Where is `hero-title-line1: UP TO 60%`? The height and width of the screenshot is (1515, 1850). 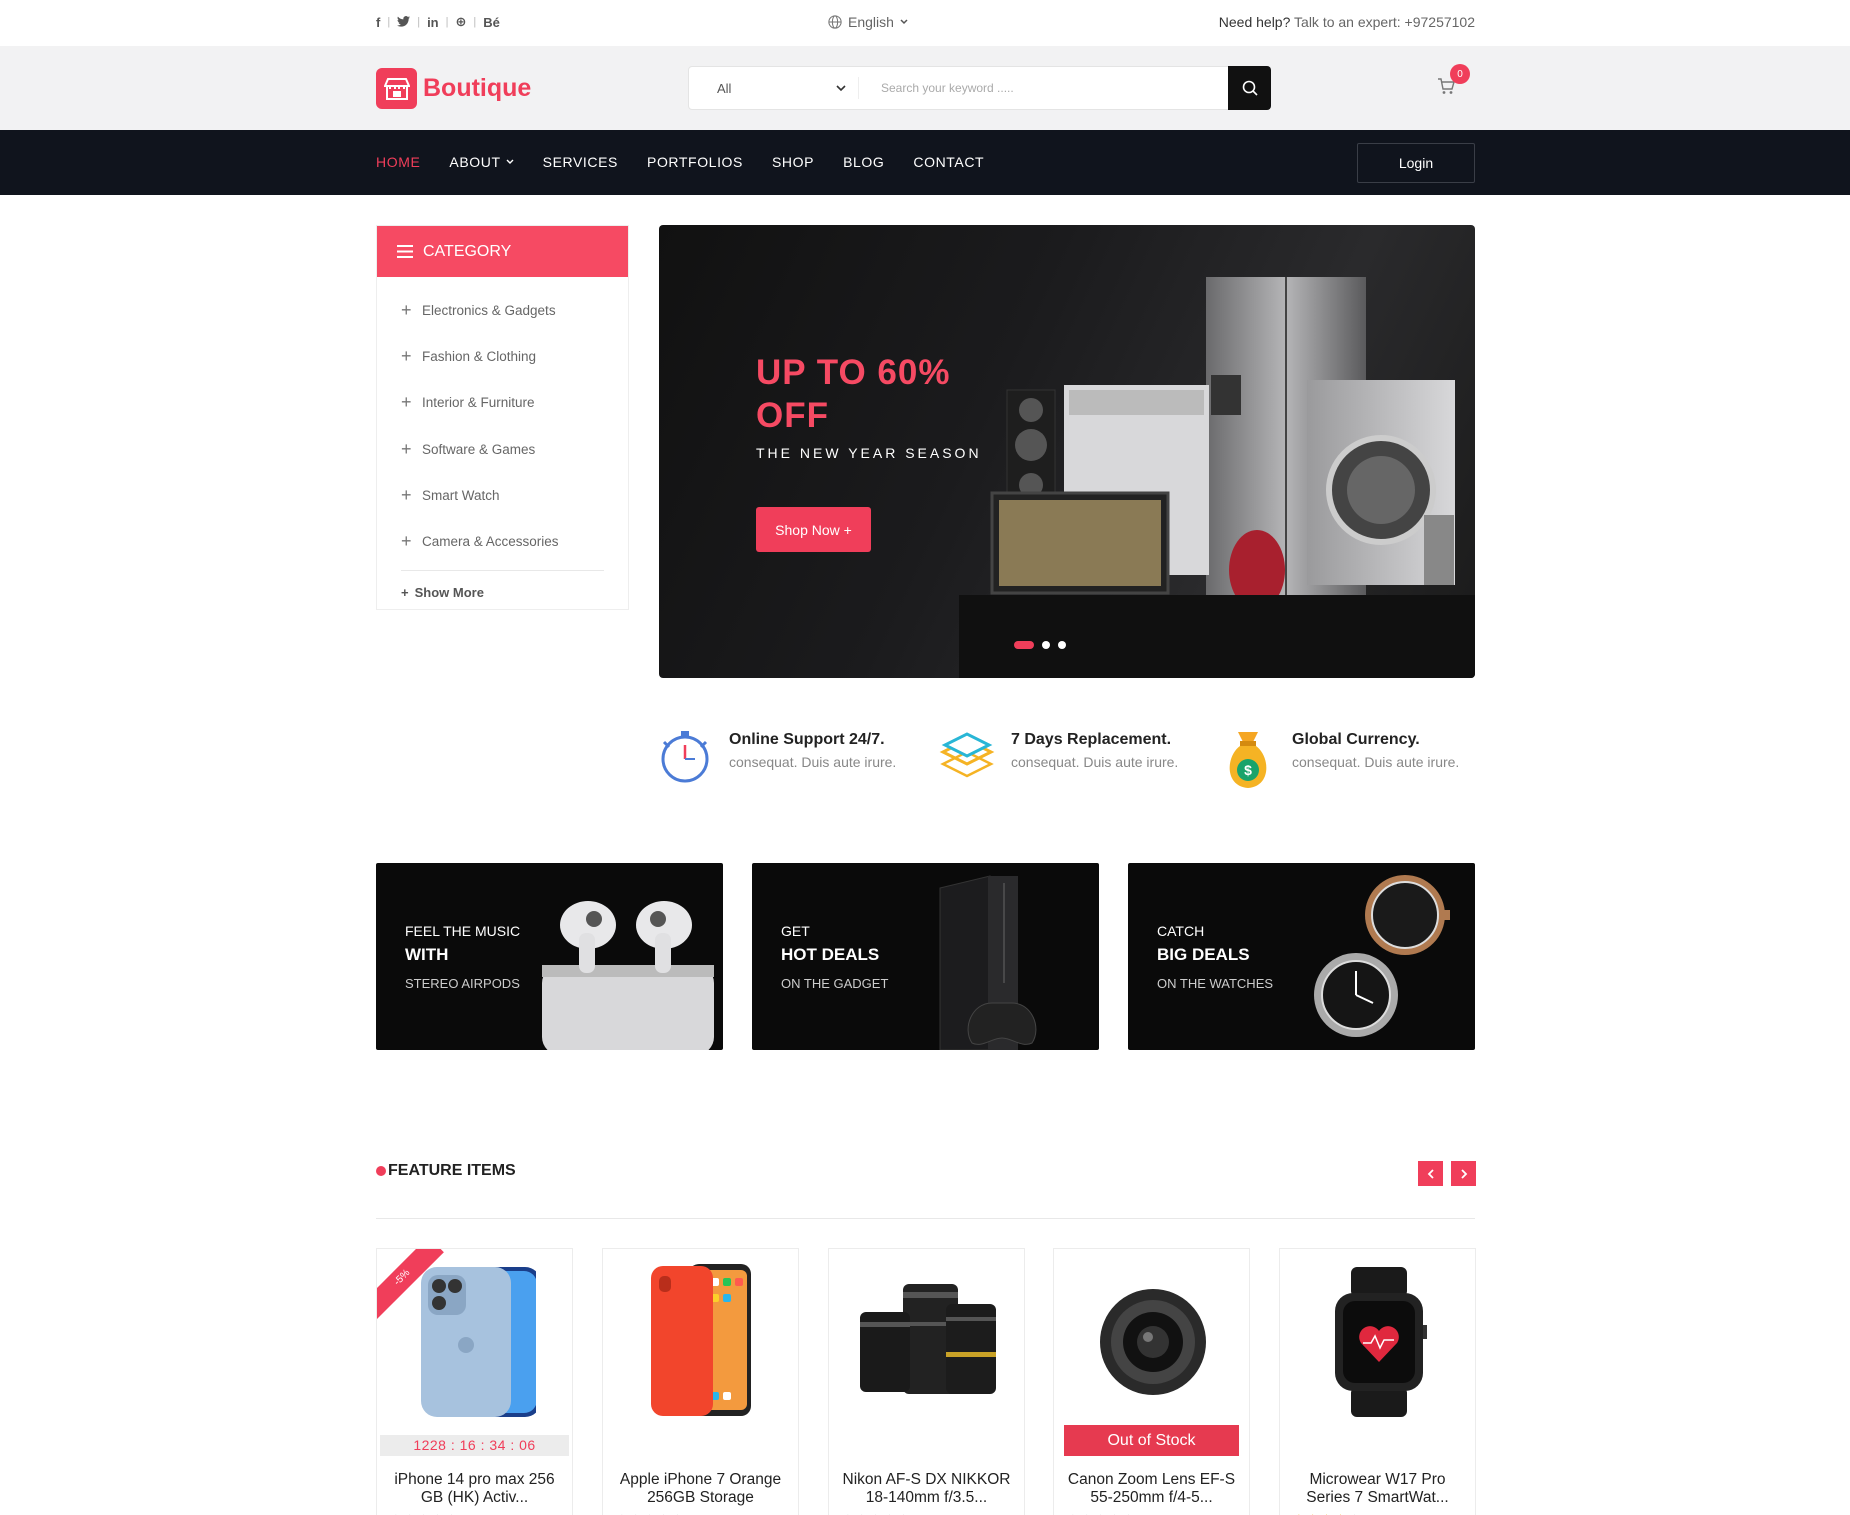 hero-title-line1: UP TO 60% is located at coordinates (853, 372).